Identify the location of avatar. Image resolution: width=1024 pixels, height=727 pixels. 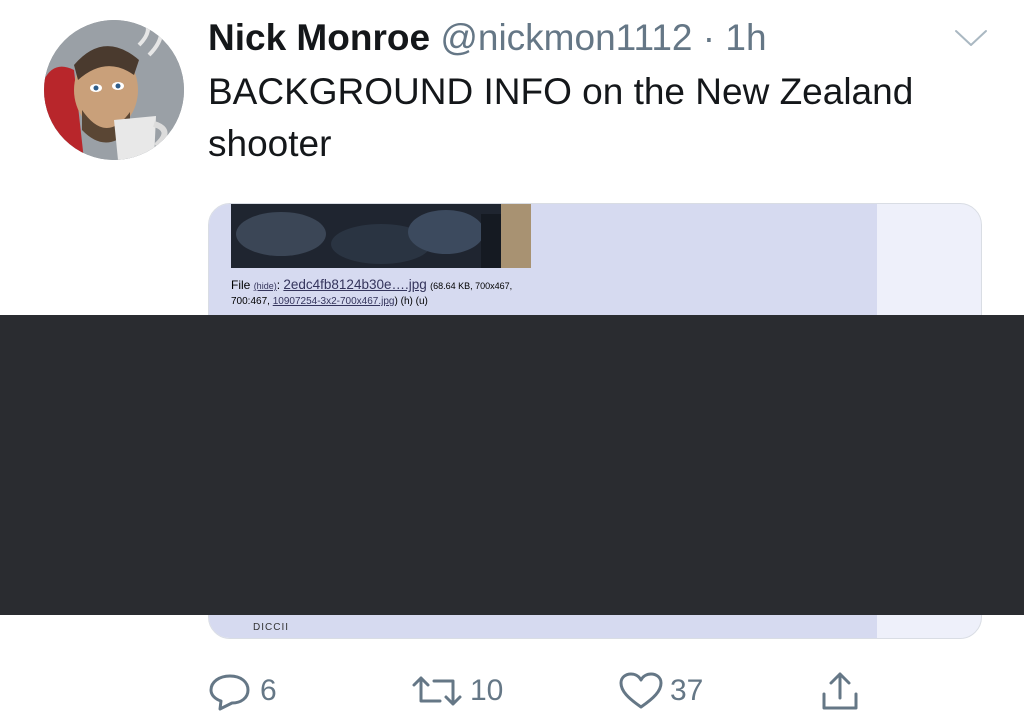
(114, 90).